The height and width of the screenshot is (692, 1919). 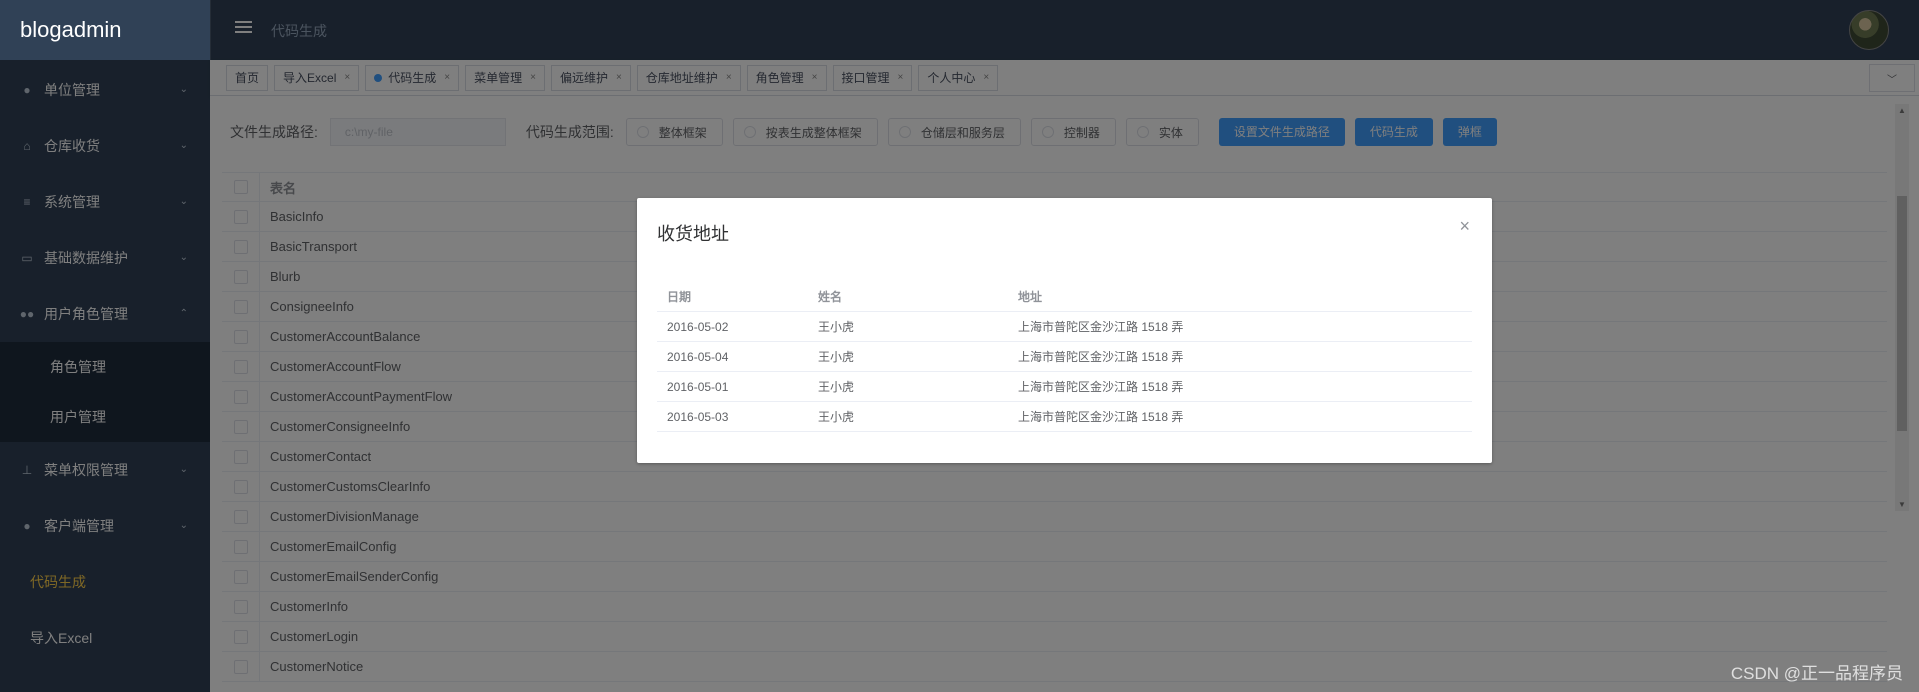 What do you see at coordinates (698, 416) in the screenshot?
I see `table-cell: 2016-05-03` at bounding box center [698, 416].